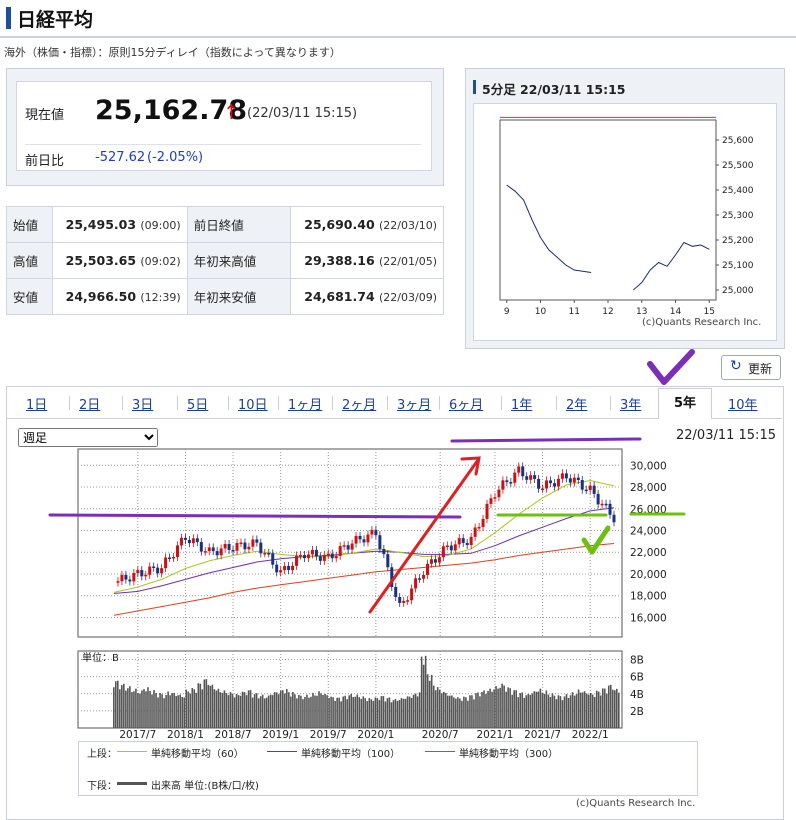 The image size is (796, 820). I want to click on y-tick-label: 25,600, so click(738, 141).